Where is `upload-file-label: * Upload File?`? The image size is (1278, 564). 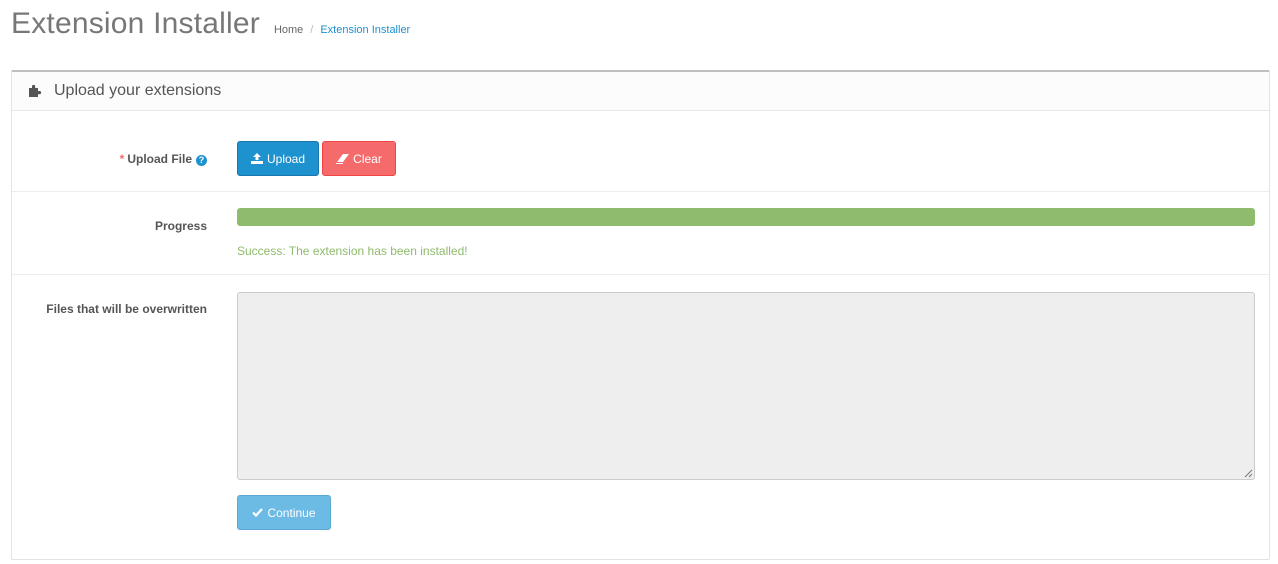
upload-file-label: * Upload File? is located at coordinates (163, 159).